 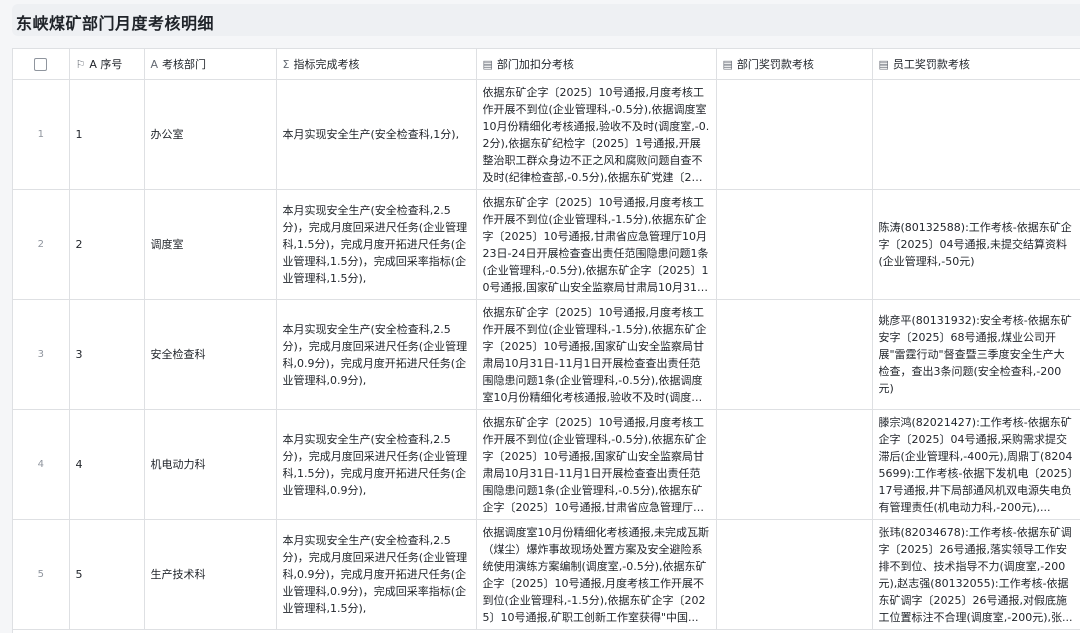 What do you see at coordinates (107, 244) in the screenshot?
I see `cell-seq: 2` at bounding box center [107, 244].